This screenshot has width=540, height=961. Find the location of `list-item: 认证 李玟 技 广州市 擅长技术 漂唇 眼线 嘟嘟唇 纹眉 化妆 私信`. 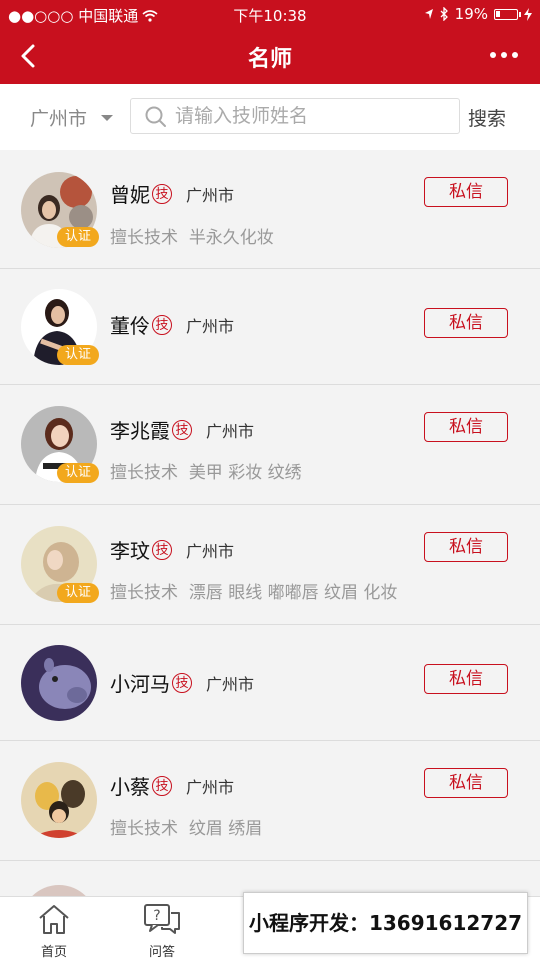

list-item: 认证 李玟 技 广州市 擅长技术 漂唇 眼线 嘟嘟唇 纹眉 化妆 私信 is located at coordinates (270, 565).